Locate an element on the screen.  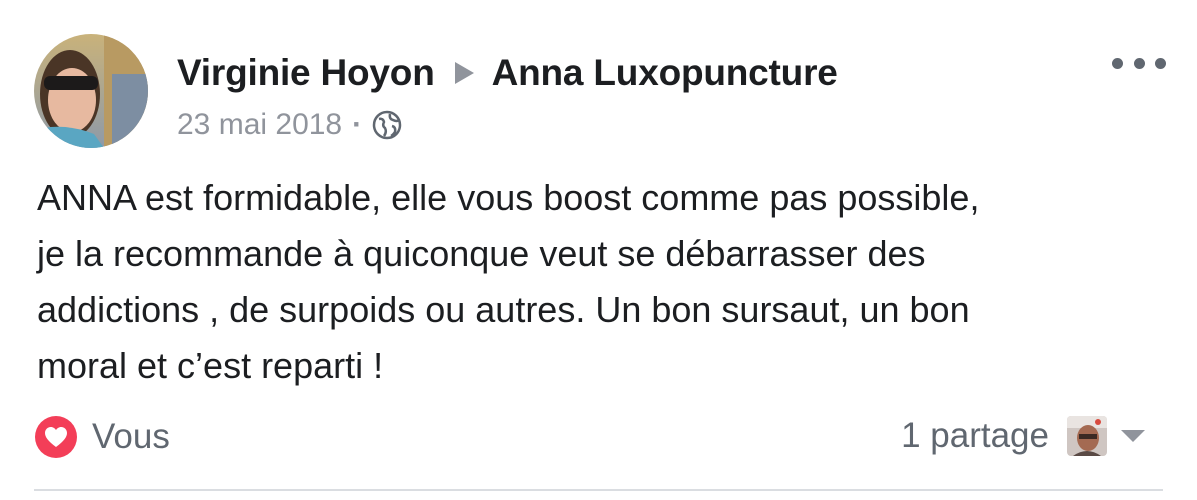
author-avatar-image is located at coordinates (91, 91).